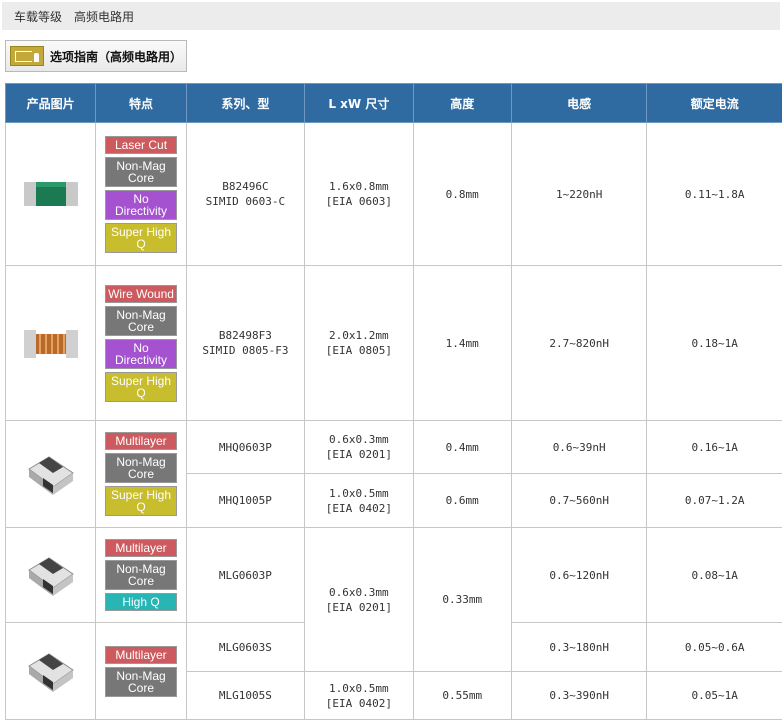  What do you see at coordinates (462, 447) in the screenshot?
I see `height-cell: 0.4mm` at bounding box center [462, 447].